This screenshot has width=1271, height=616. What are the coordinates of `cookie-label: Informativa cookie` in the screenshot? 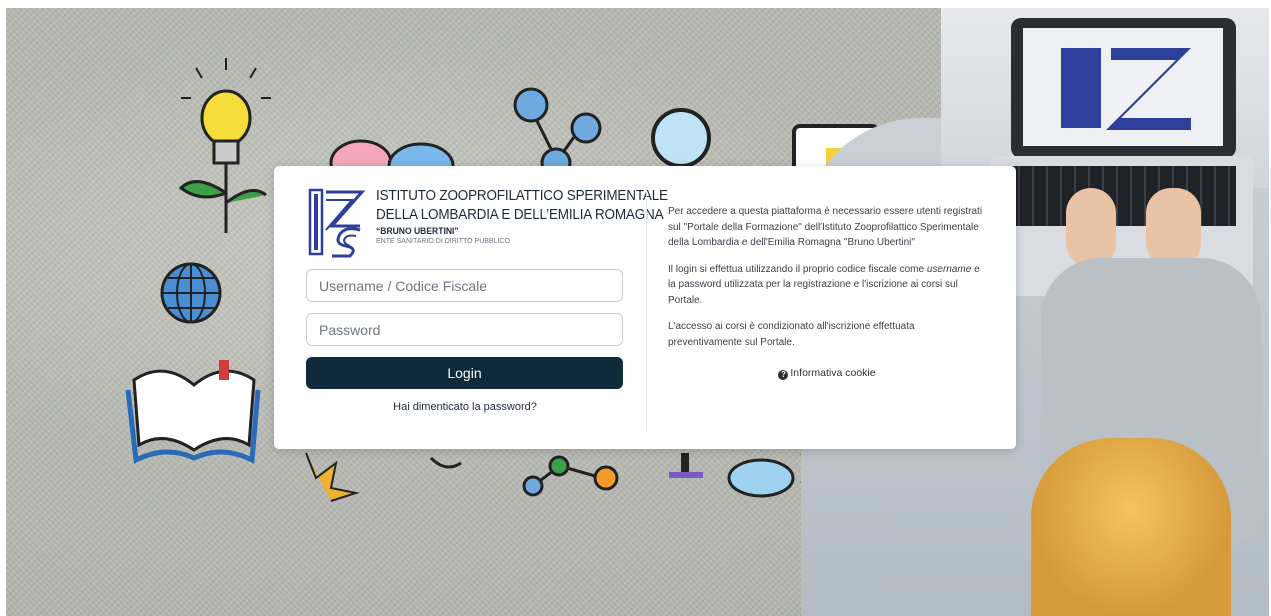 It's located at (832, 373).